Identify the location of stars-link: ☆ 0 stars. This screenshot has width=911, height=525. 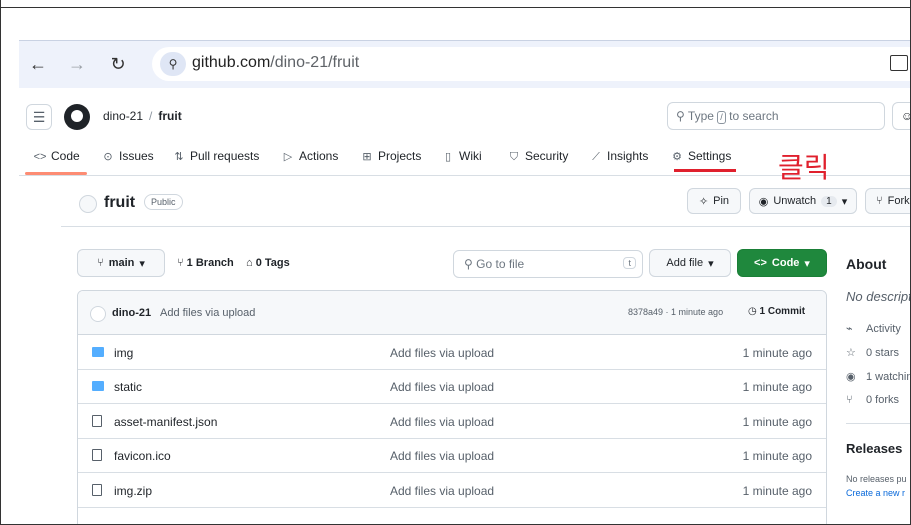
(872, 352).